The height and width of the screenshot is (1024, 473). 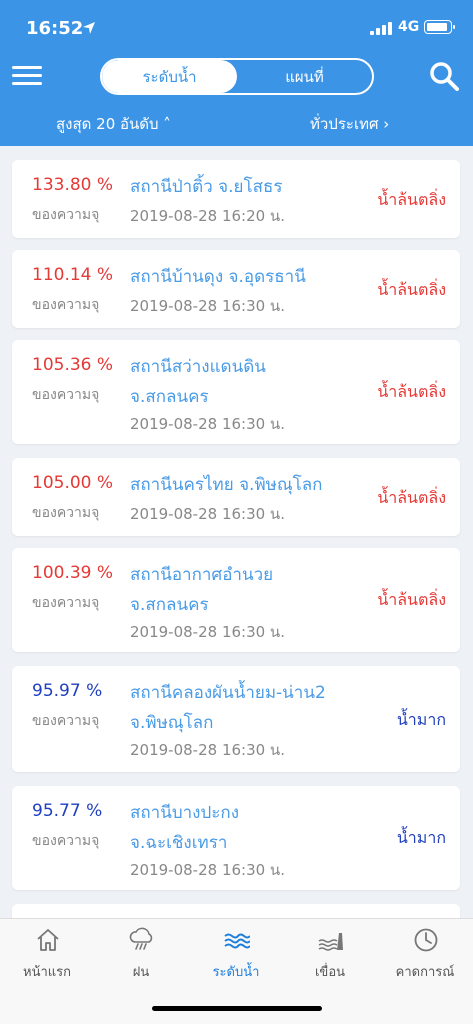 What do you see at coordinates (228, 693) in the screenshot?
I see `station-name: สถานีคลองผันน้ำยม-น่าน2` at bounding box center [228, 693].